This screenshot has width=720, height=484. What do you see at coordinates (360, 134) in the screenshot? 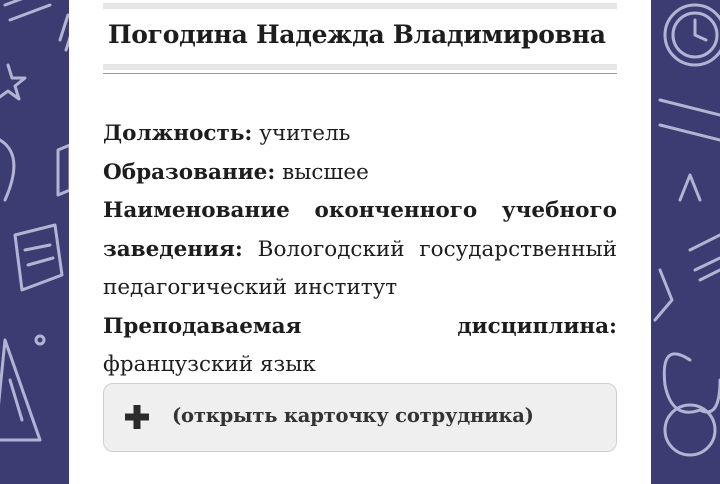
I see `position-row: Должность: учитель` at bounding box center [360, 134].